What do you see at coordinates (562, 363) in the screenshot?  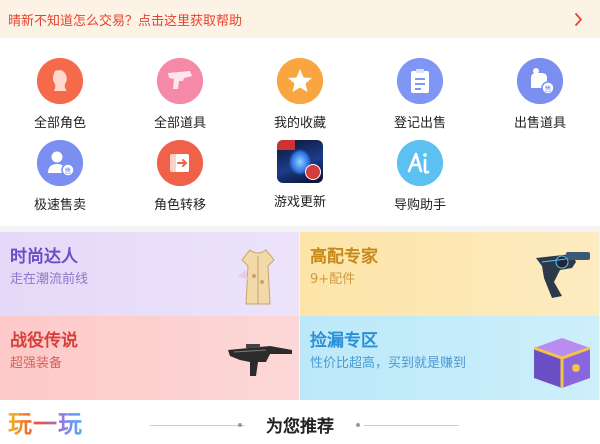 I see `treasure-chest-icon` at bounding box center [562, 363].